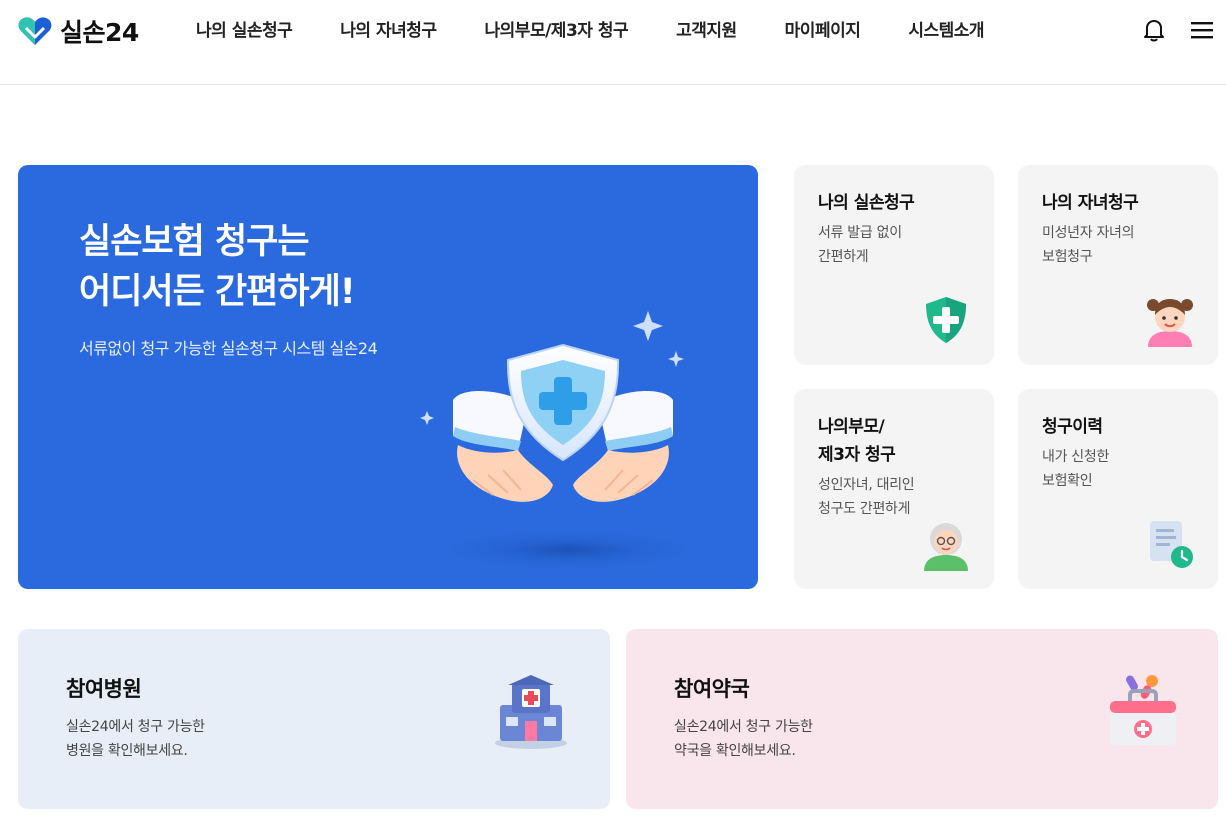  I want to click on card-description: 서류 발급 없이 간편하게, so click(860, 245).